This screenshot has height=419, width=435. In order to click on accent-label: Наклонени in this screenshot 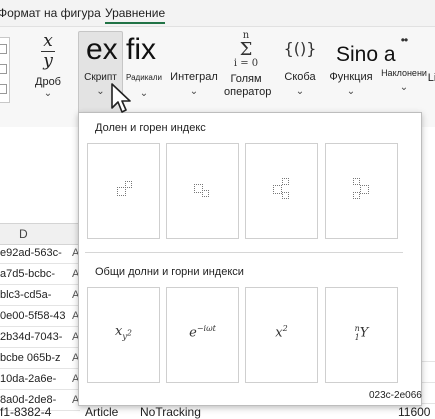, I will do `click(404, 73)`.